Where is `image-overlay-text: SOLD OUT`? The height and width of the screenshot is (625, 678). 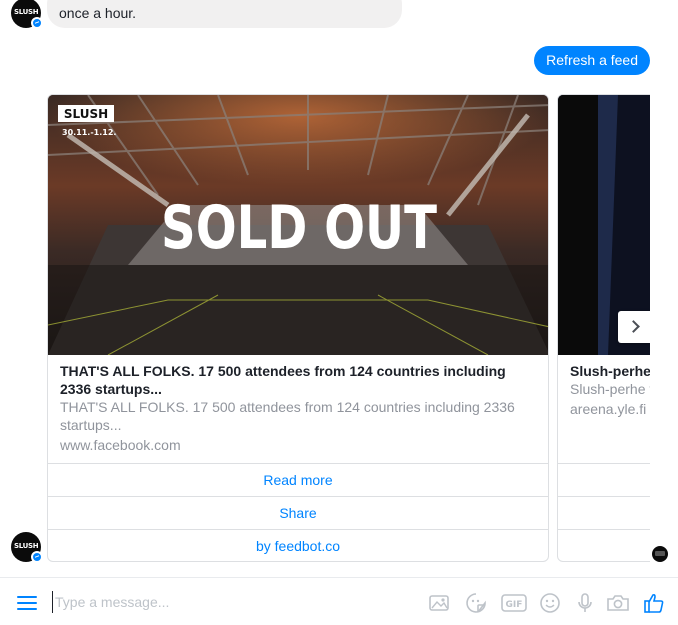 image-overlay-text: SOLD OUT is located at coordinates (299, 228).